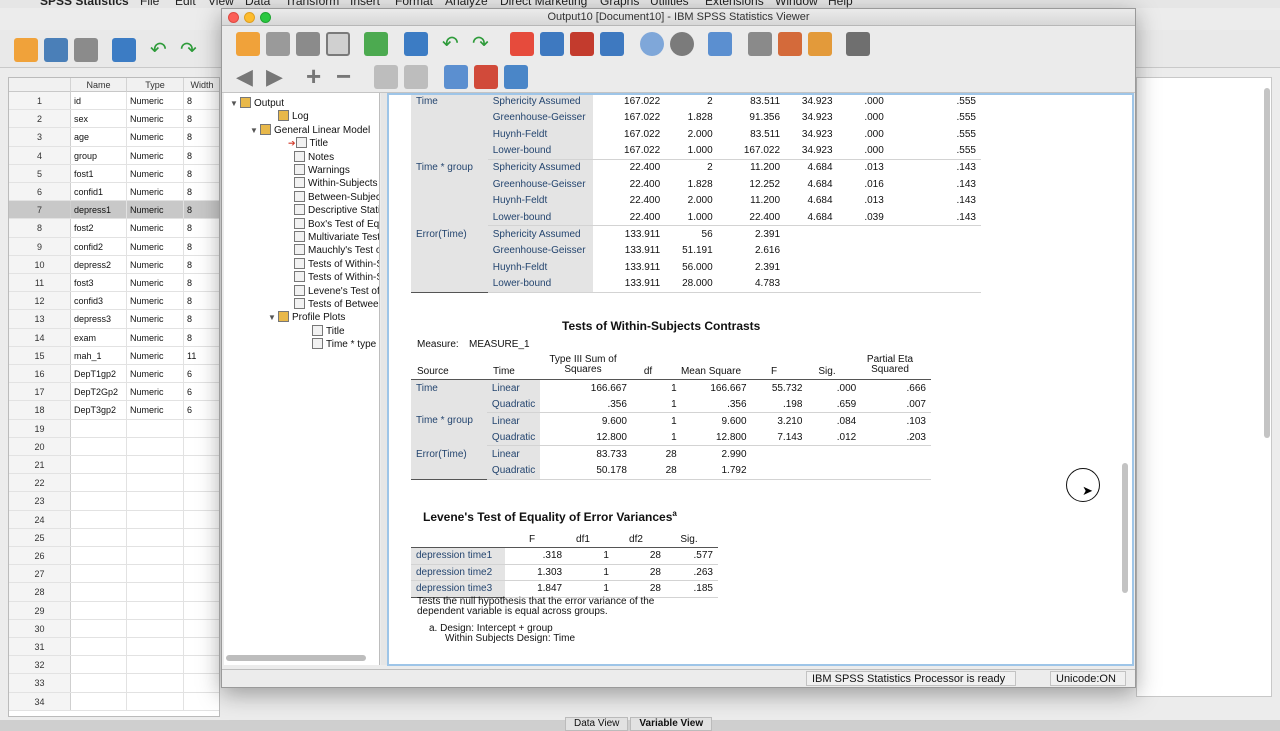 Image resolution: width=1280 pixels, height=731 pixels. What do you see at coordinates (162, 50) in the screenshot?
I see `undo-icon: ↶` at bounding box center [162, 50].